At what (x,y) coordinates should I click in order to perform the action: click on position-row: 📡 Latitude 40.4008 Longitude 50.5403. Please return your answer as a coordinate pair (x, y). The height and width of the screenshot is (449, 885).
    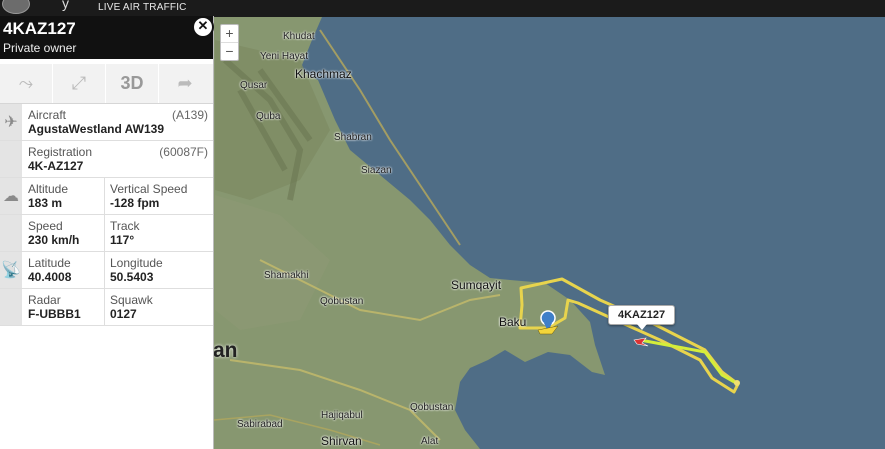
    Looking at the image, I should click on (106, 270).